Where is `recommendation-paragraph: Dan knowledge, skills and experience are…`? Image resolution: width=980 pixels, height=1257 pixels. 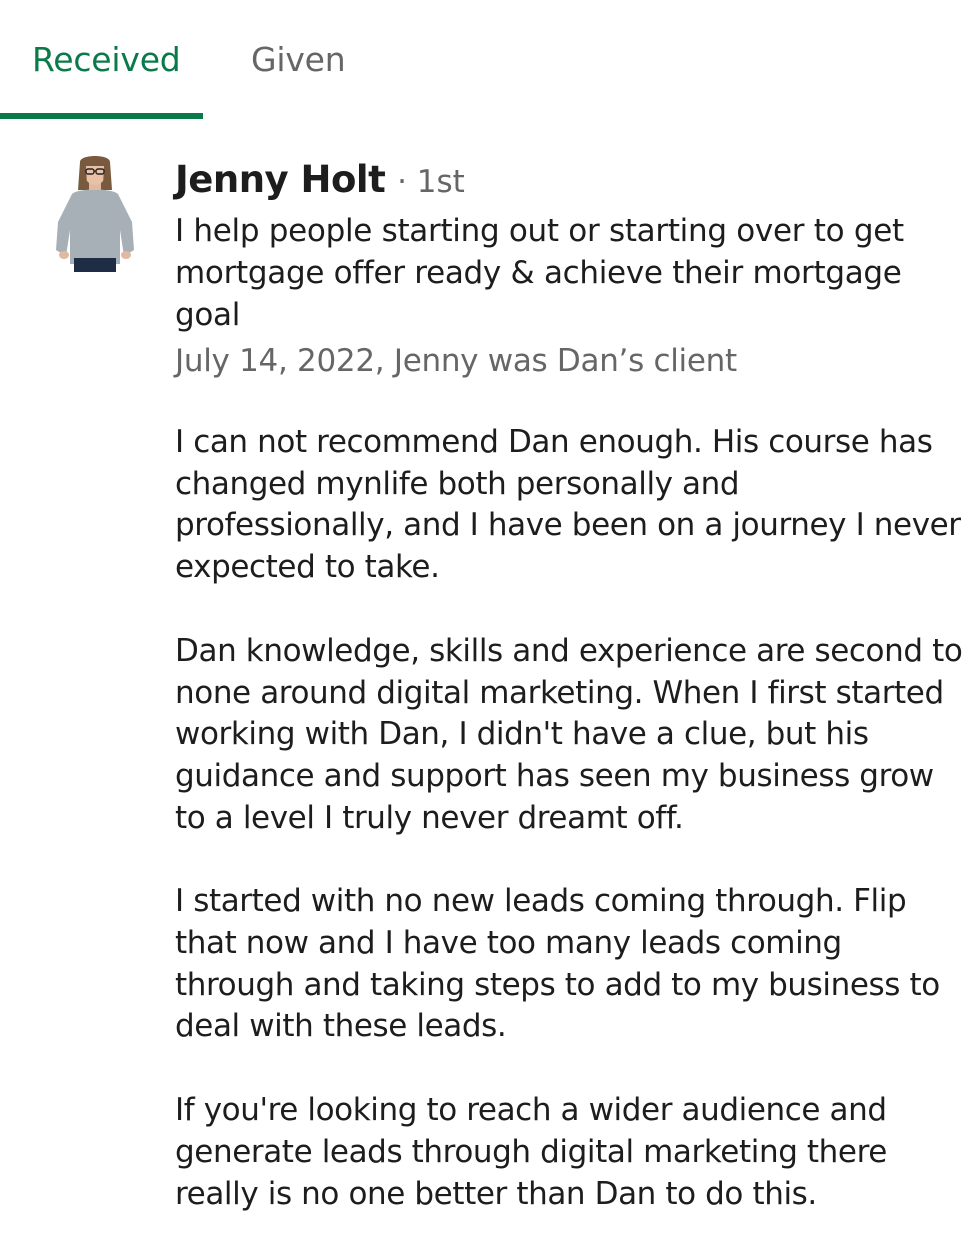
recommendation-paragraph: Dan knowledge, skills and experience are… is located at coordinates (569, 734).